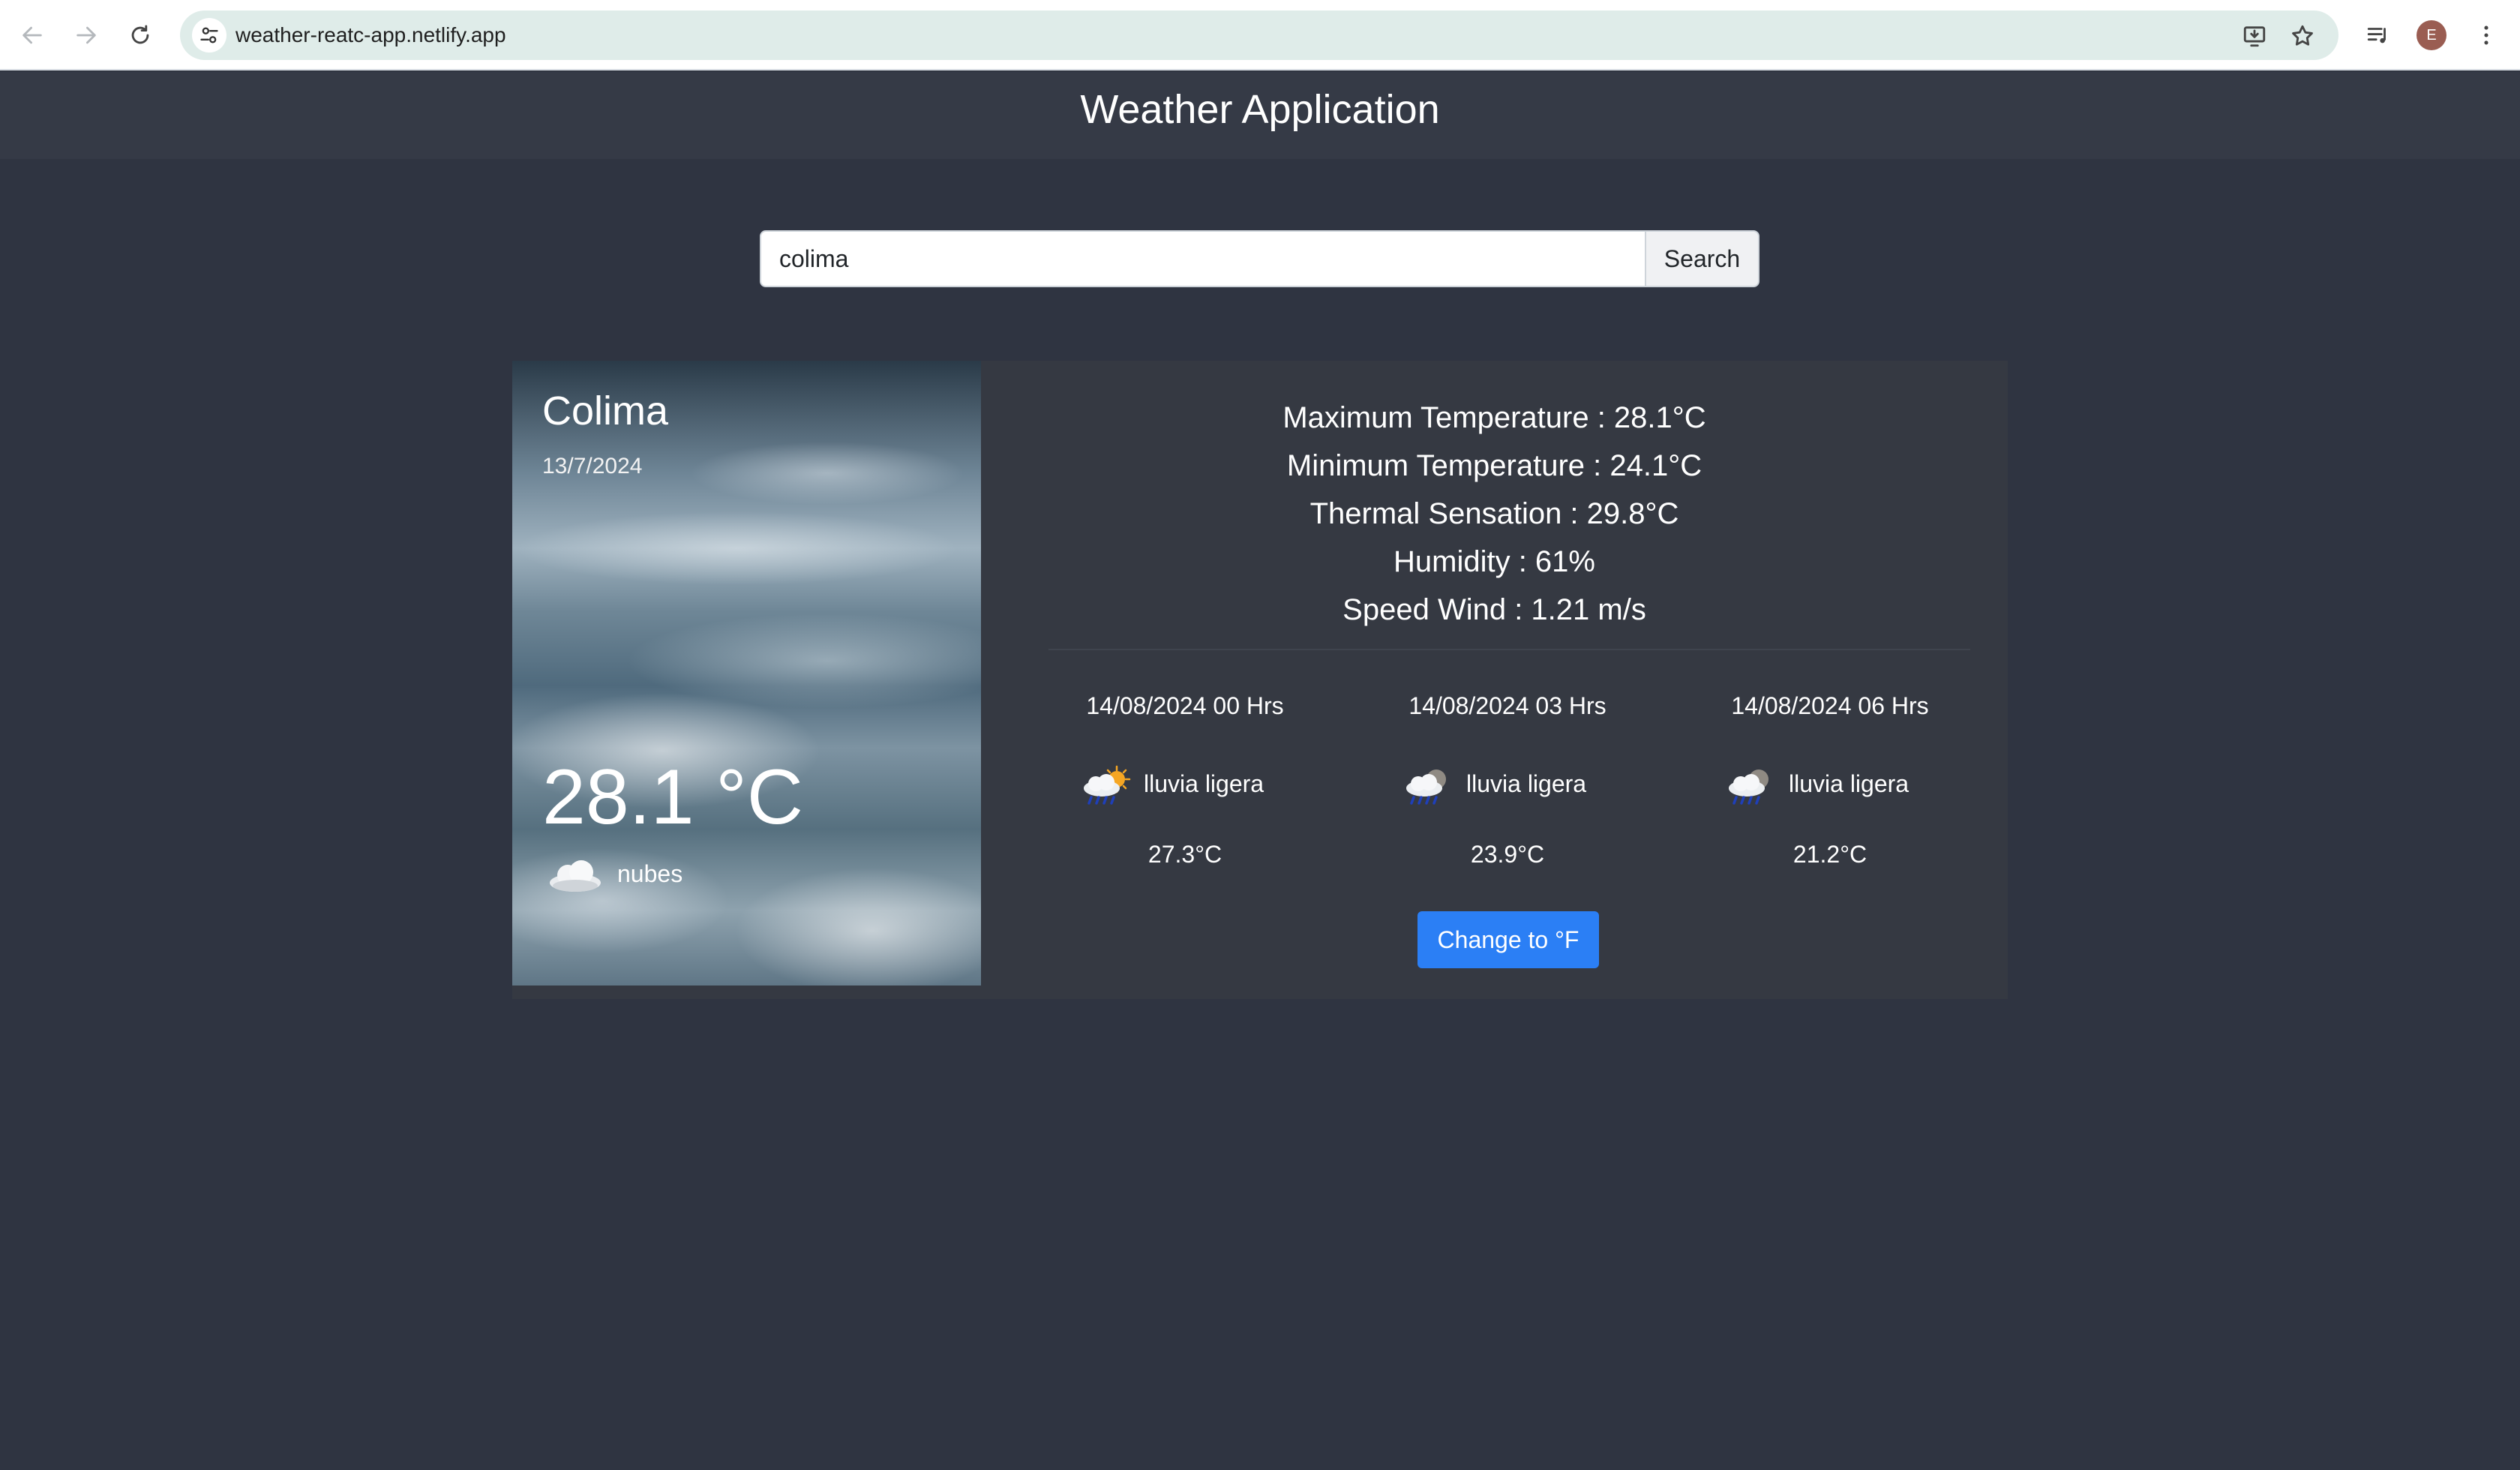  I want to click on app-header: Weather Application, so click(1260, 115).